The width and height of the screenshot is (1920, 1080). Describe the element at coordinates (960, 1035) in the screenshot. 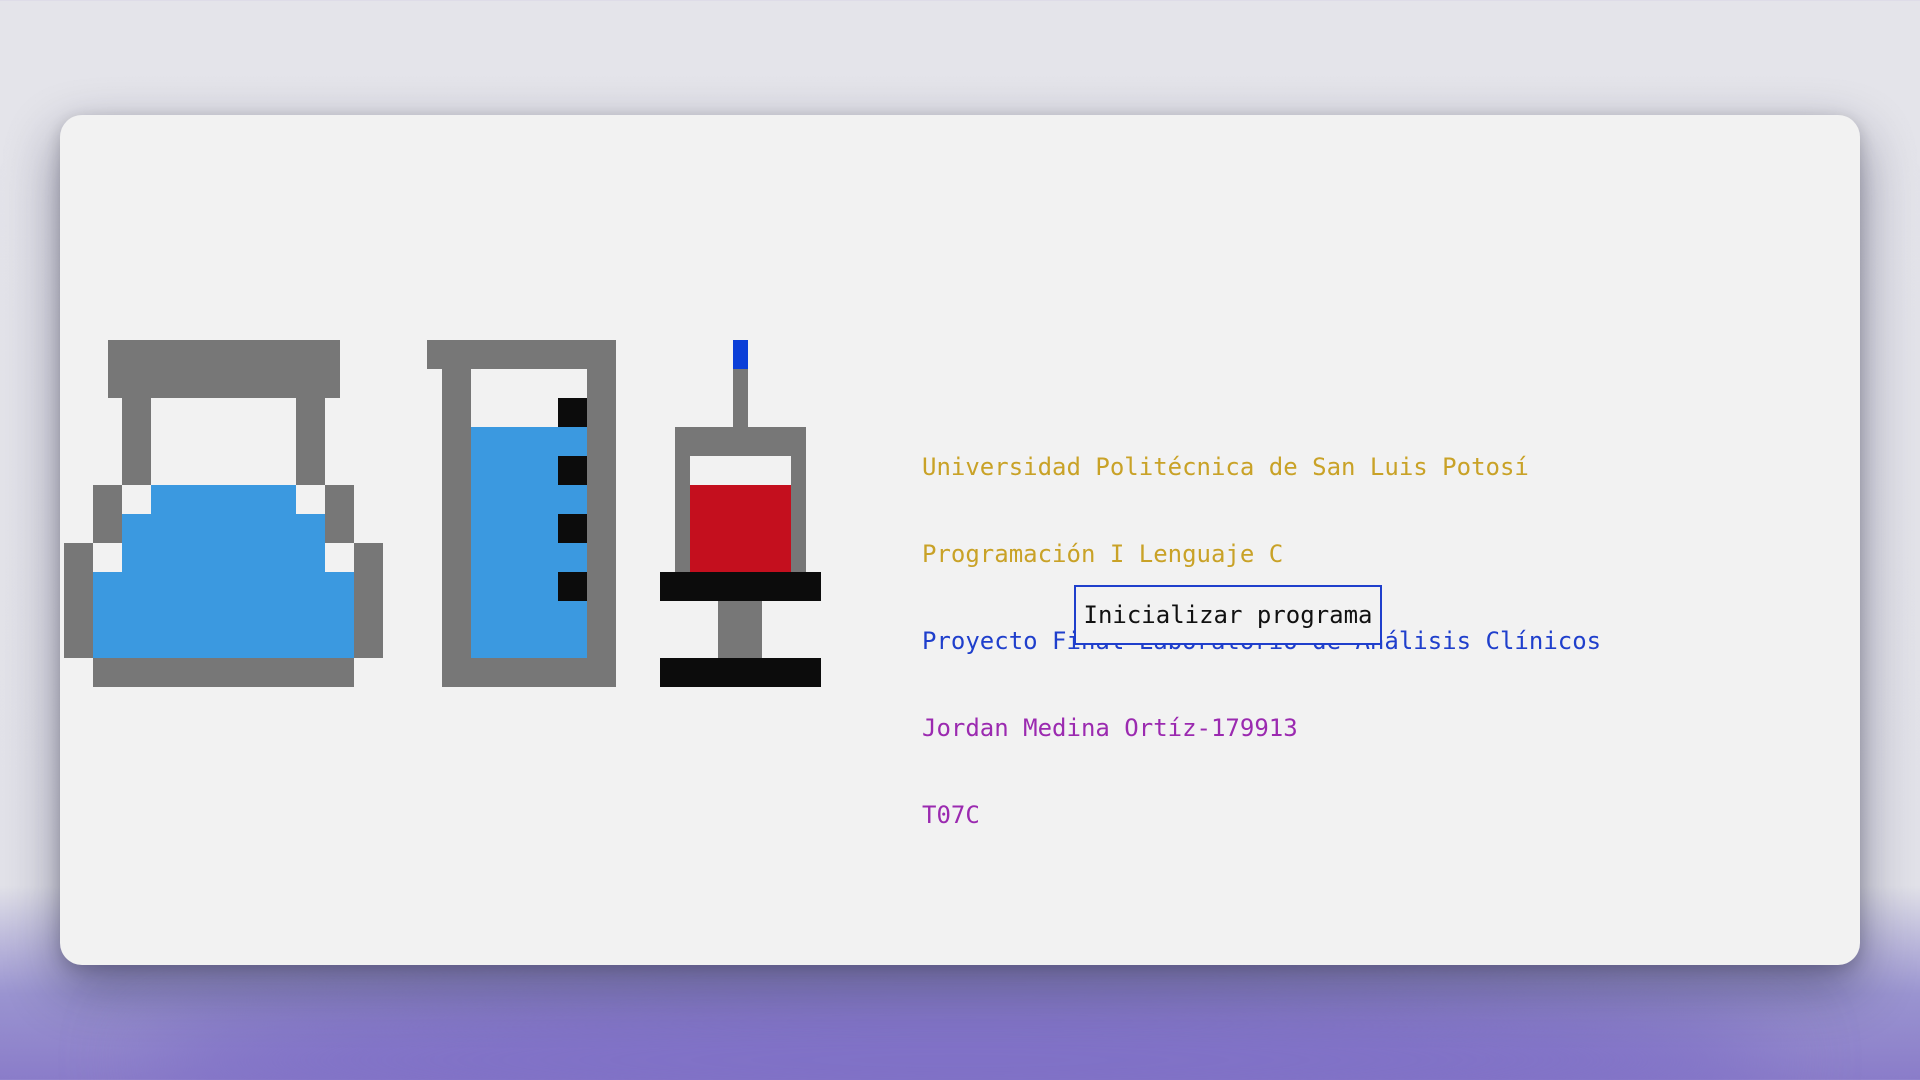

I see `background-glow` at that location.